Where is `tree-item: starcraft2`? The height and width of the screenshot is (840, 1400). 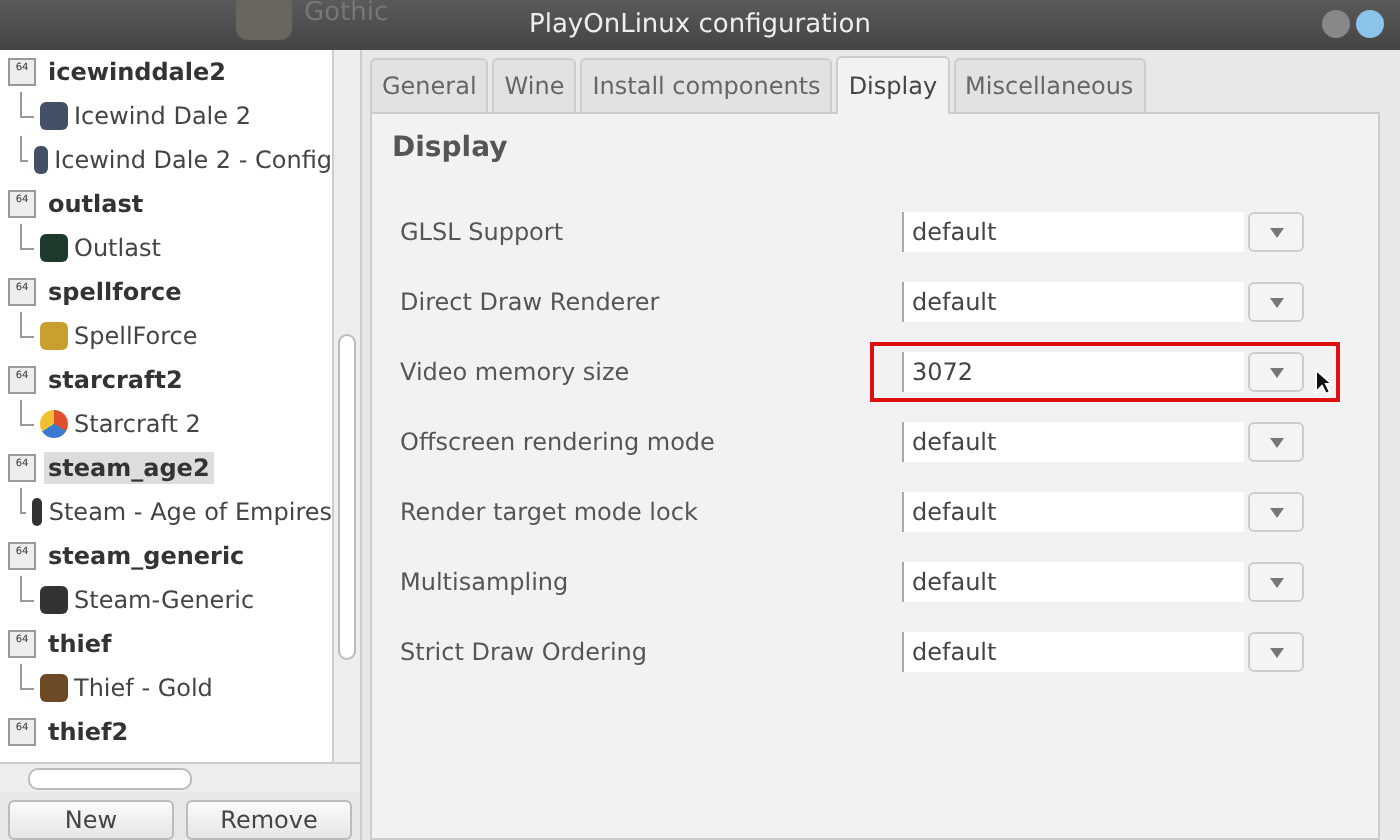
tree-item: starcraft2 is located at coordinates (115, 380).